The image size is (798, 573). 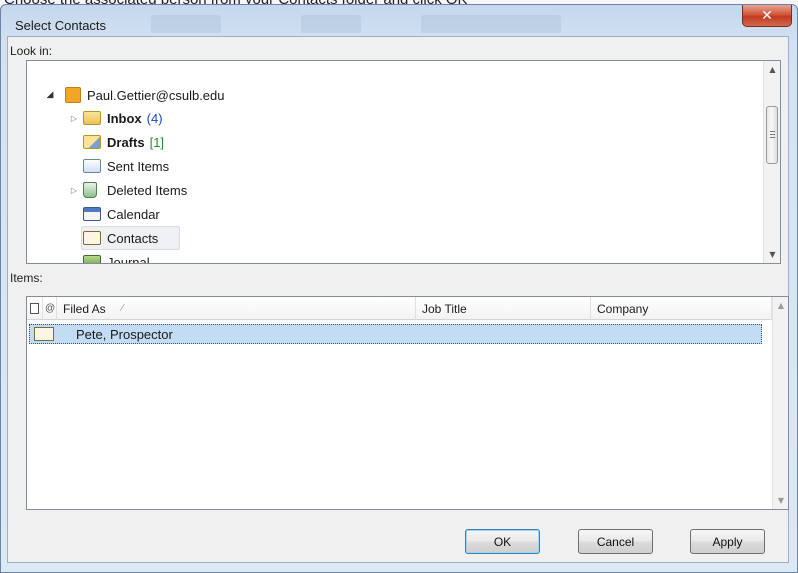 I want to click on filed-as-cell: Pete, Prospector, so click(x=124, y=334).